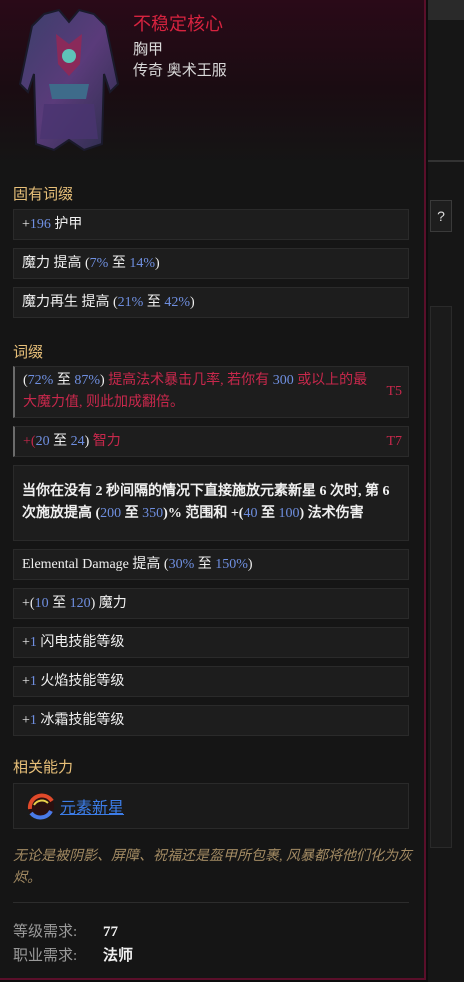  What do you see at coordinates (43, 195) in the screenshot?
I see `implicit-title: 固有词缀` at bounding box center [43, 195].